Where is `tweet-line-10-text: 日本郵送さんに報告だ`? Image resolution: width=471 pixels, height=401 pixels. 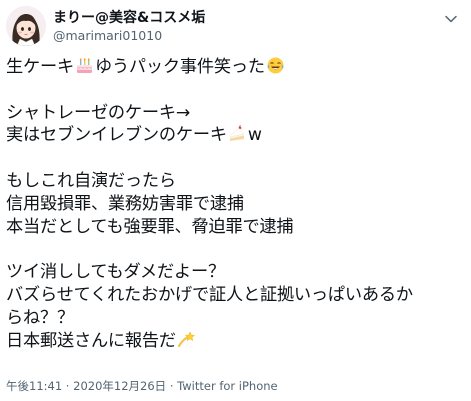 tweet-line-10-text: 日本郵送さんに報告だ is located at coordinates (91, 340).